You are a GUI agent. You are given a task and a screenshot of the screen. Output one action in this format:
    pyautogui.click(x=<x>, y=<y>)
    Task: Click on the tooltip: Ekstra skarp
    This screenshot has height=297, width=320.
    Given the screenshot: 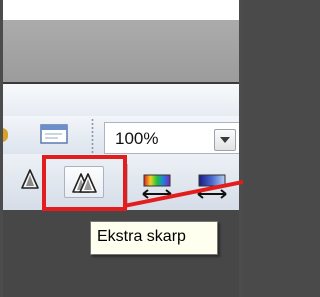 What is the action you would take?
    pyautogui.click(x=154, y=238)
    